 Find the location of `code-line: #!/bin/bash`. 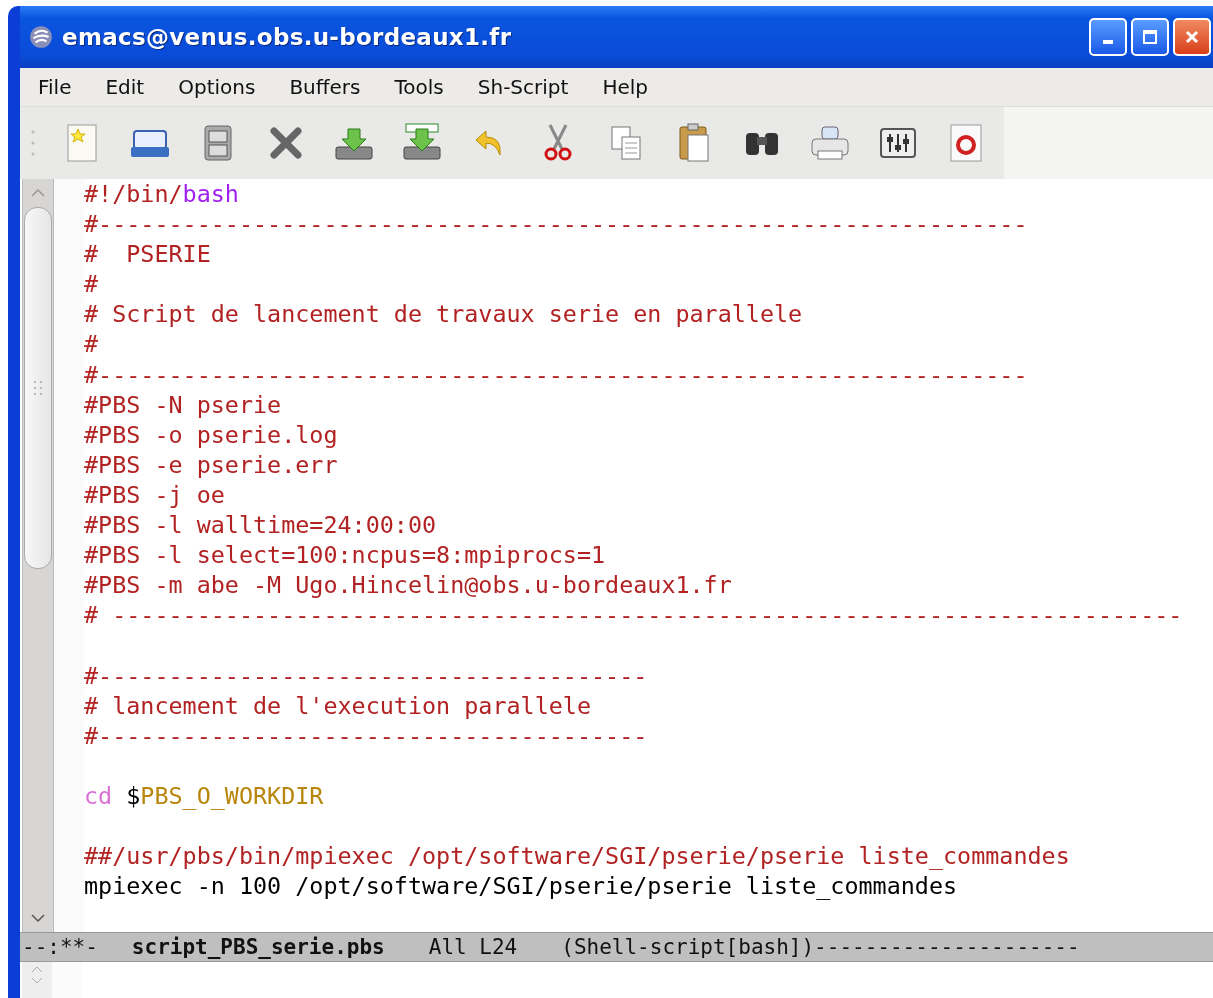

code-line: #!/bin/bash is located at coordinates (162, 195).